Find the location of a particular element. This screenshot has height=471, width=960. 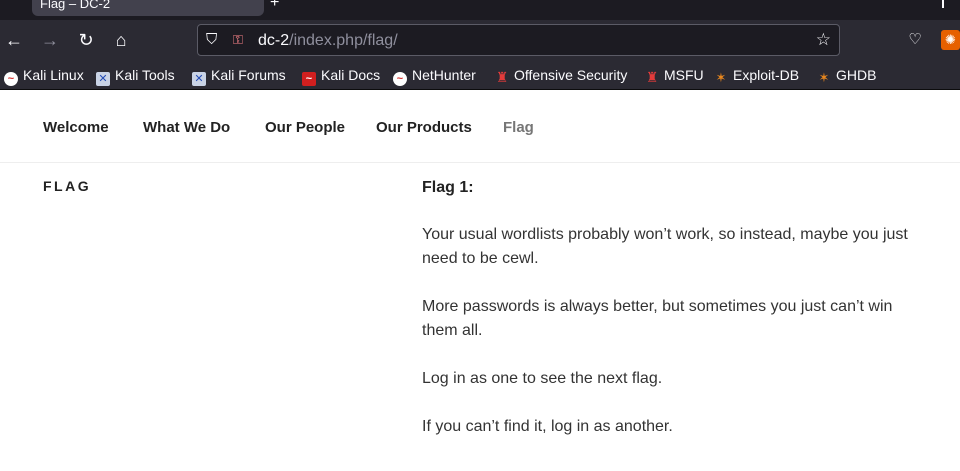

reload-icon: ↻ is located at coordinates (86, 40).